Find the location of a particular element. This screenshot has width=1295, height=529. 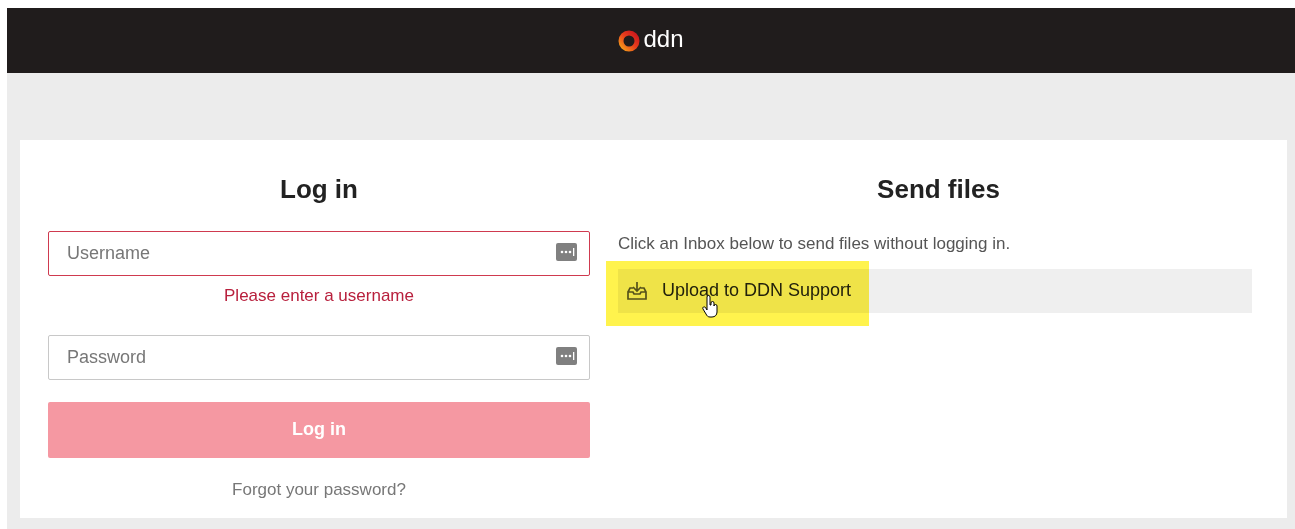

text-field: Username is located at coordinates (319, 253).